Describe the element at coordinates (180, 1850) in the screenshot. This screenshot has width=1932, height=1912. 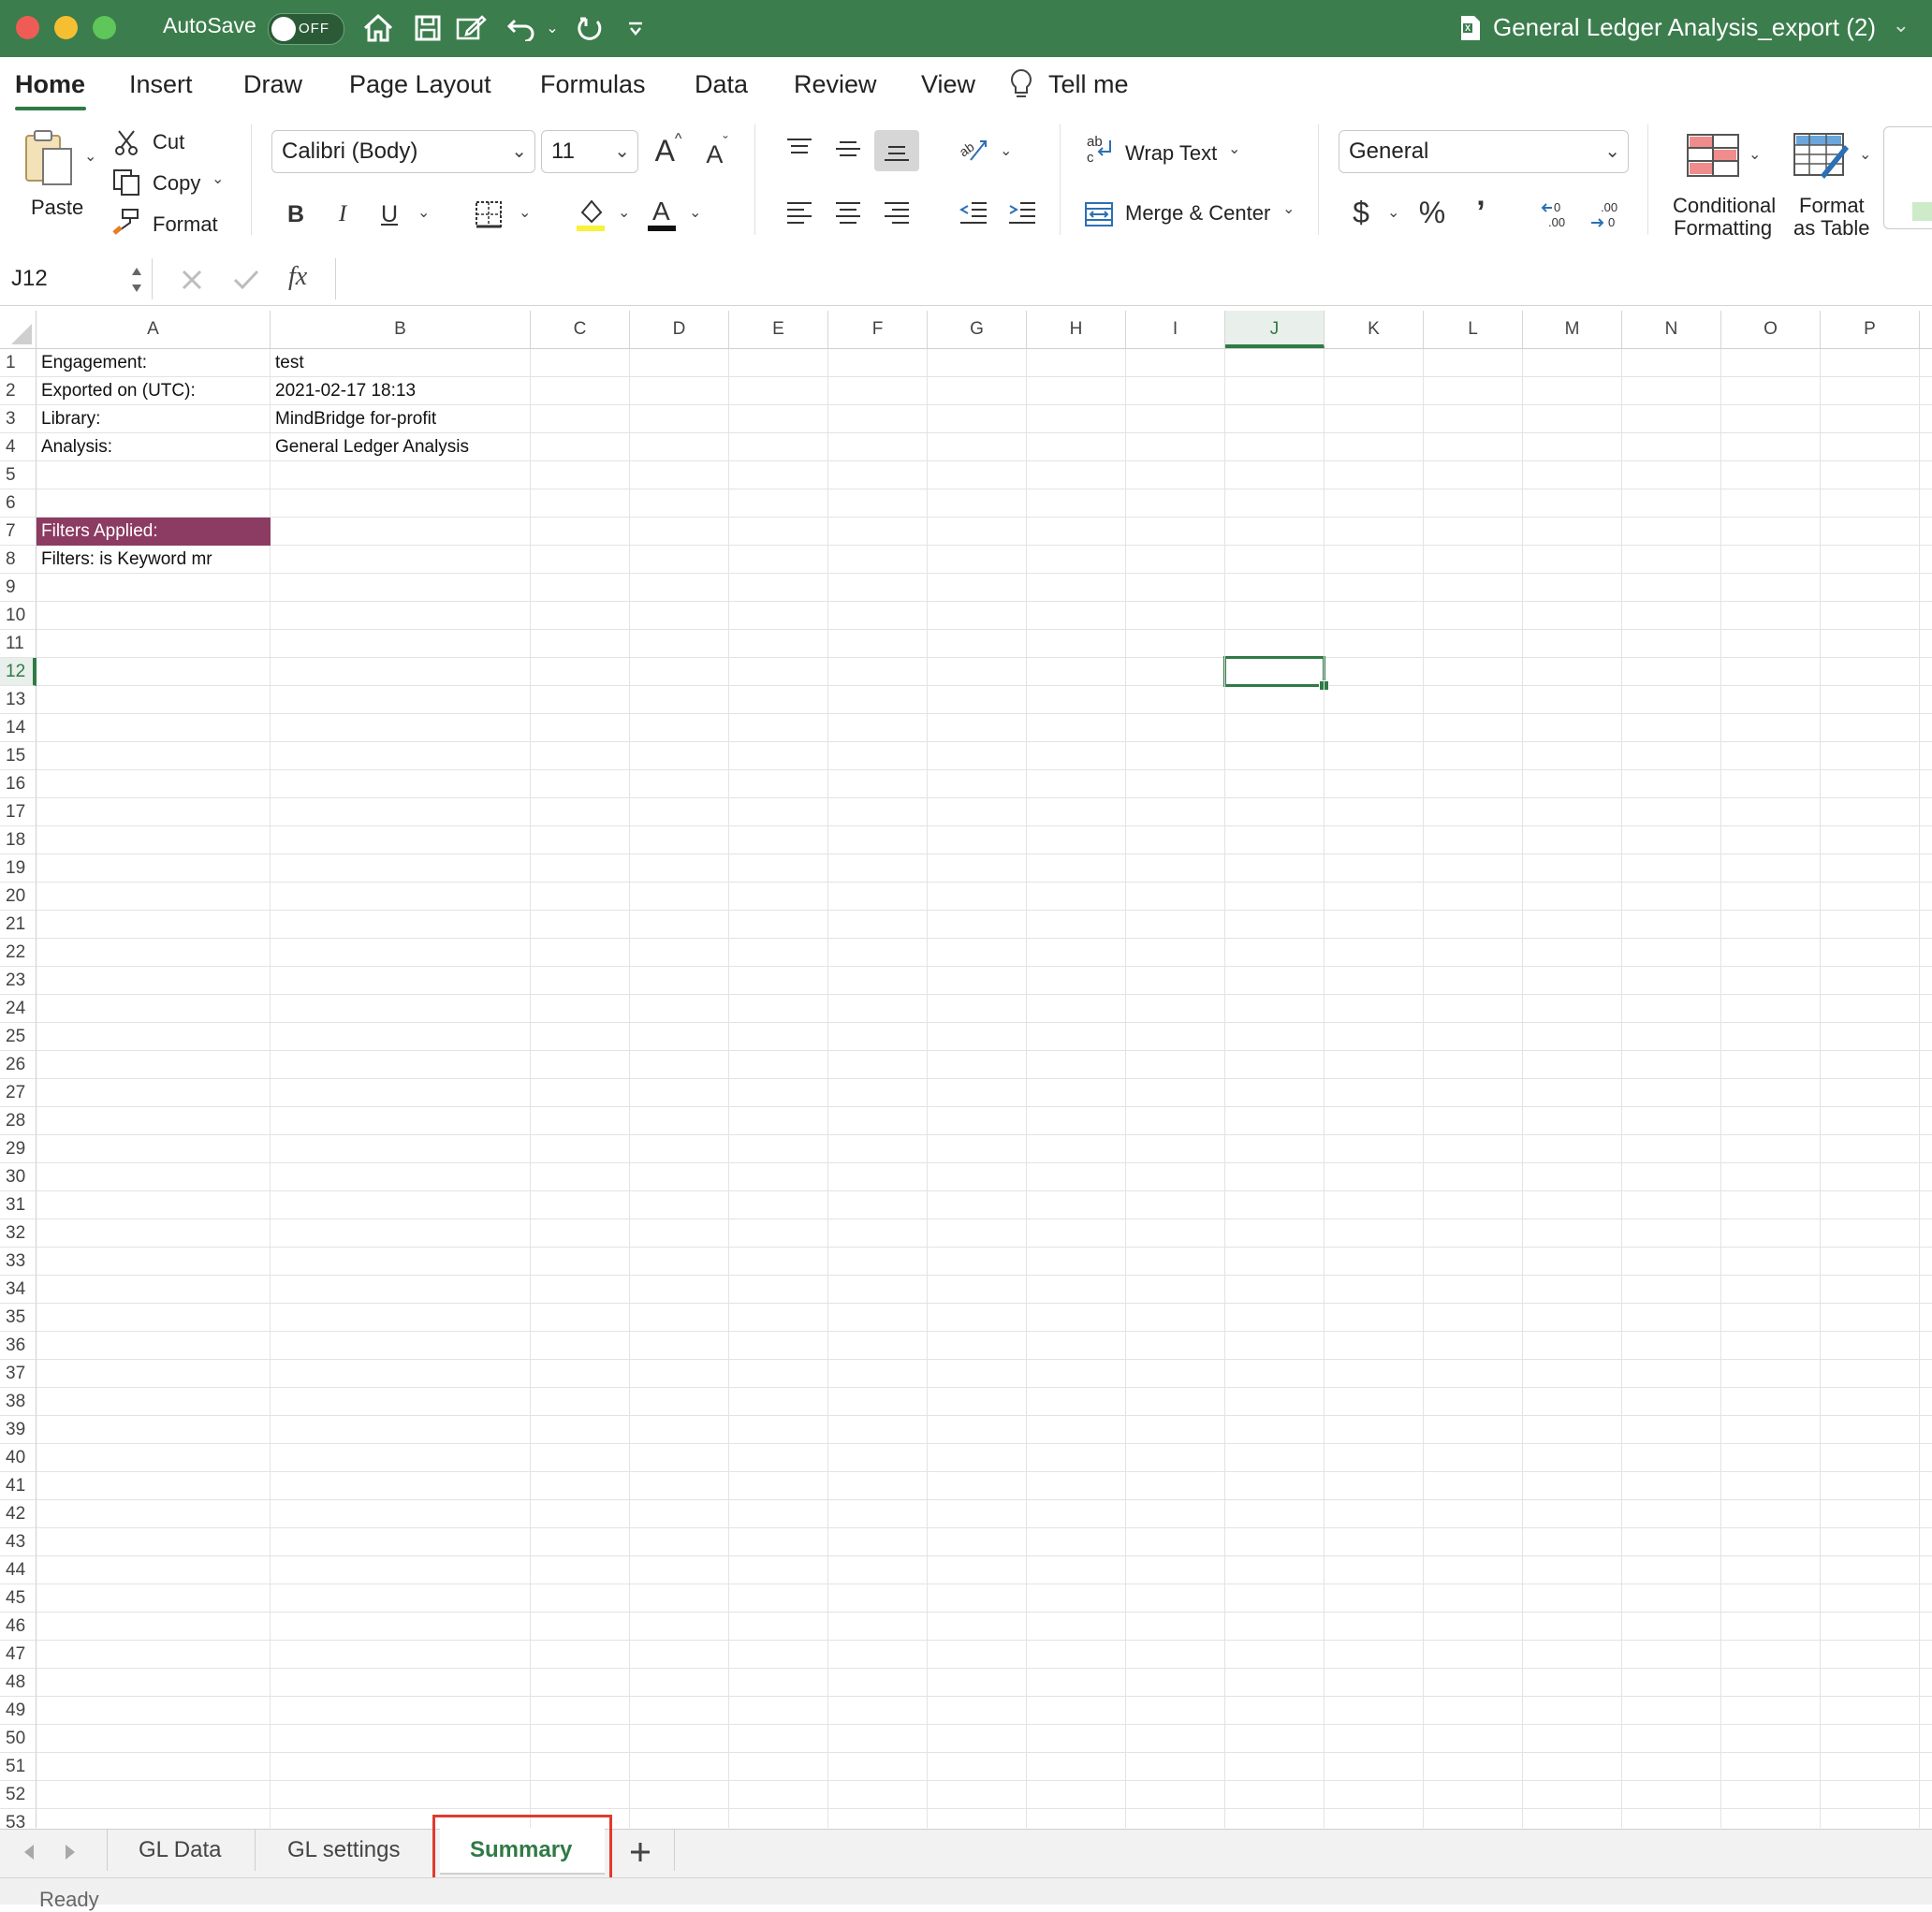
I see `sheet-tab-gl-data: GL Data` at that location.